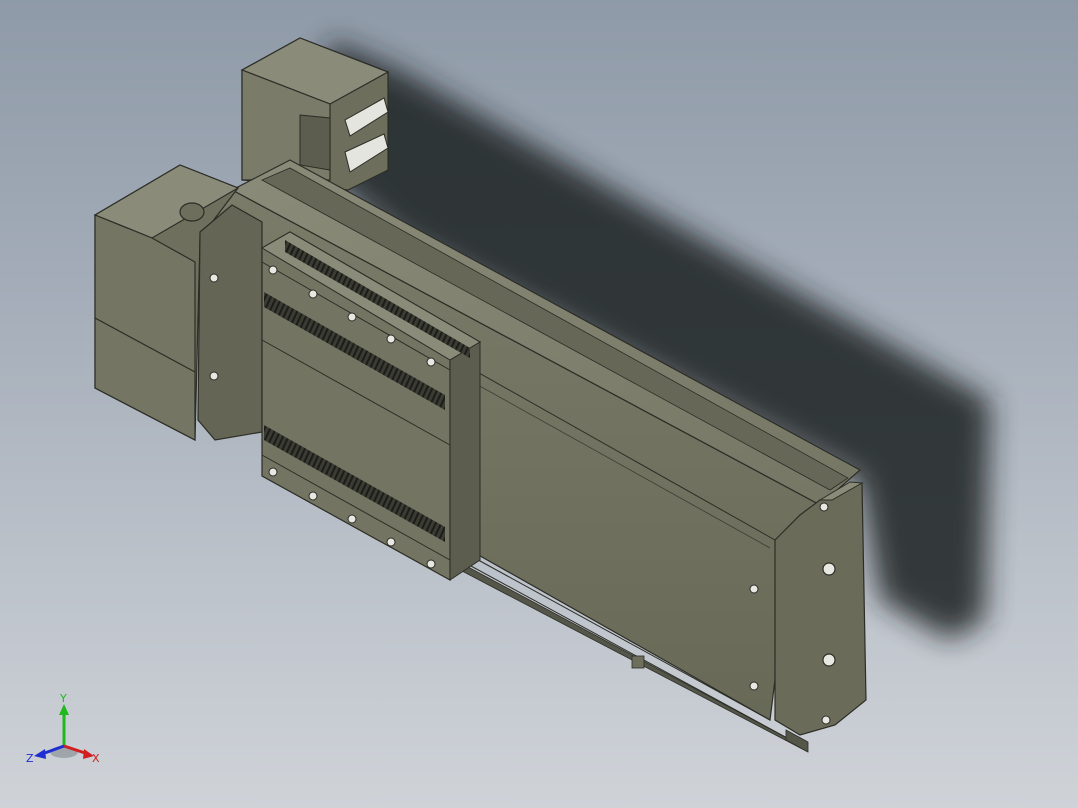 Image resolution: width=1078 pixels, height=808 pixels. I want to click on y-axis-arrow-icon, so click(64, 709).